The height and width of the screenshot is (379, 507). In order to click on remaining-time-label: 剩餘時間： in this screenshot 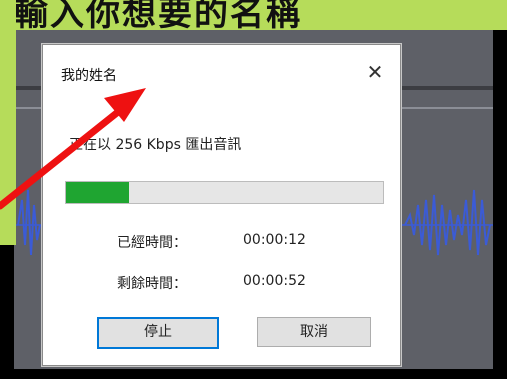, I will do `click(152, 284)`.